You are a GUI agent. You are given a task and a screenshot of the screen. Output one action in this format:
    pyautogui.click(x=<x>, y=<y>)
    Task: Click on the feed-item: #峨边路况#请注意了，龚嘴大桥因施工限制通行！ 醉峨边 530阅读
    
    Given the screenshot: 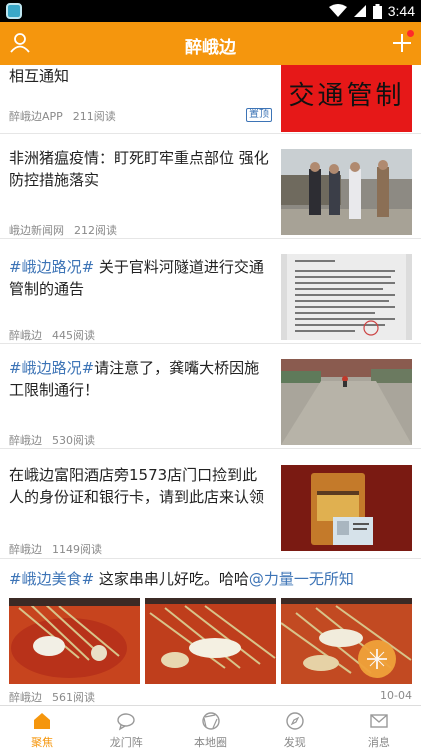 What is the action you would take?
    pyautogui.click(x=210, y=396)
    